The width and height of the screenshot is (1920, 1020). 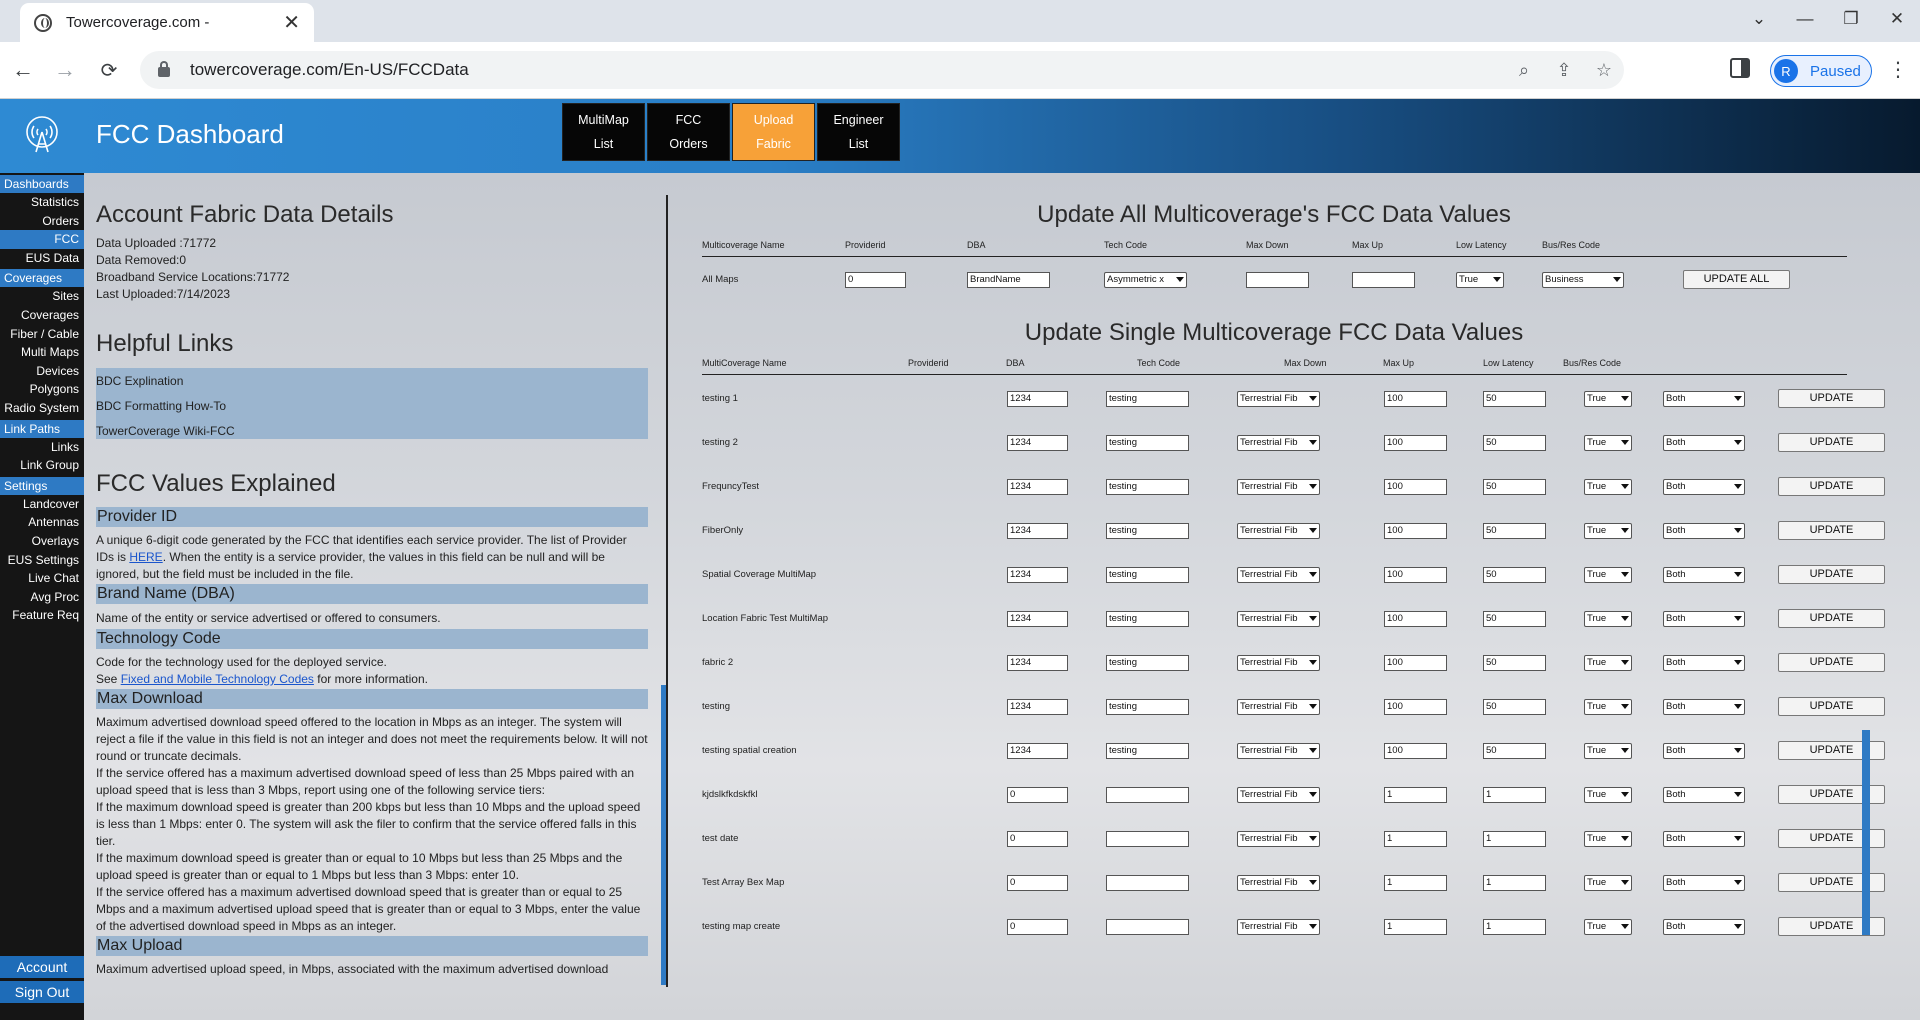 I want to click on link-bdc-explanation: BDC Explination, so click(x=139, y=381).